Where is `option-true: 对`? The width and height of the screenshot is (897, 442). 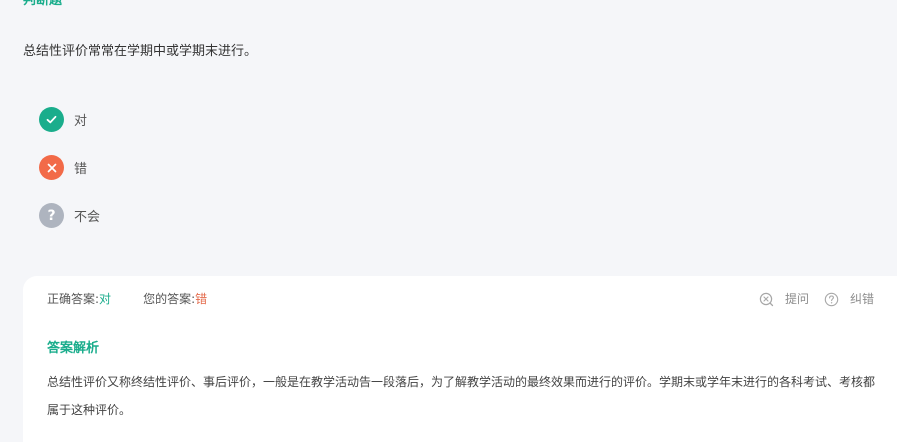 option-true: 对 is located at coordinates (63, 119).